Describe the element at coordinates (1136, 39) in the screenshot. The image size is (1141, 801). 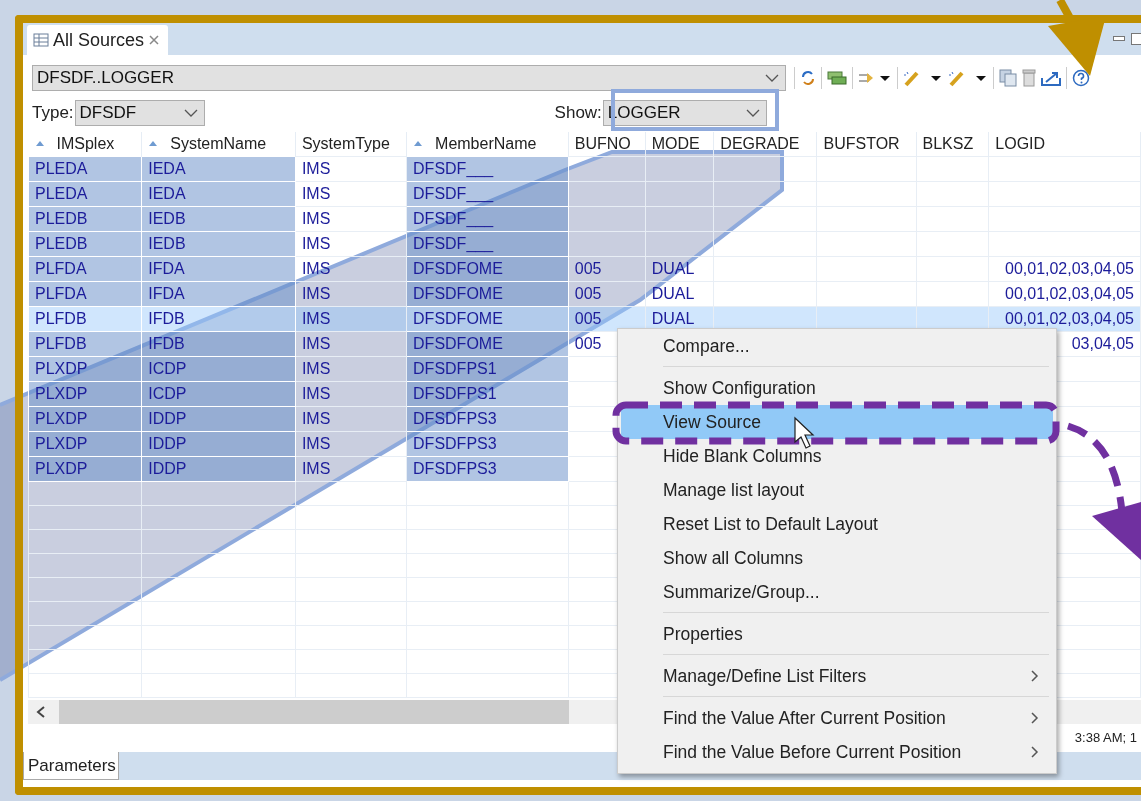
I see `maximize-icon` at that location.